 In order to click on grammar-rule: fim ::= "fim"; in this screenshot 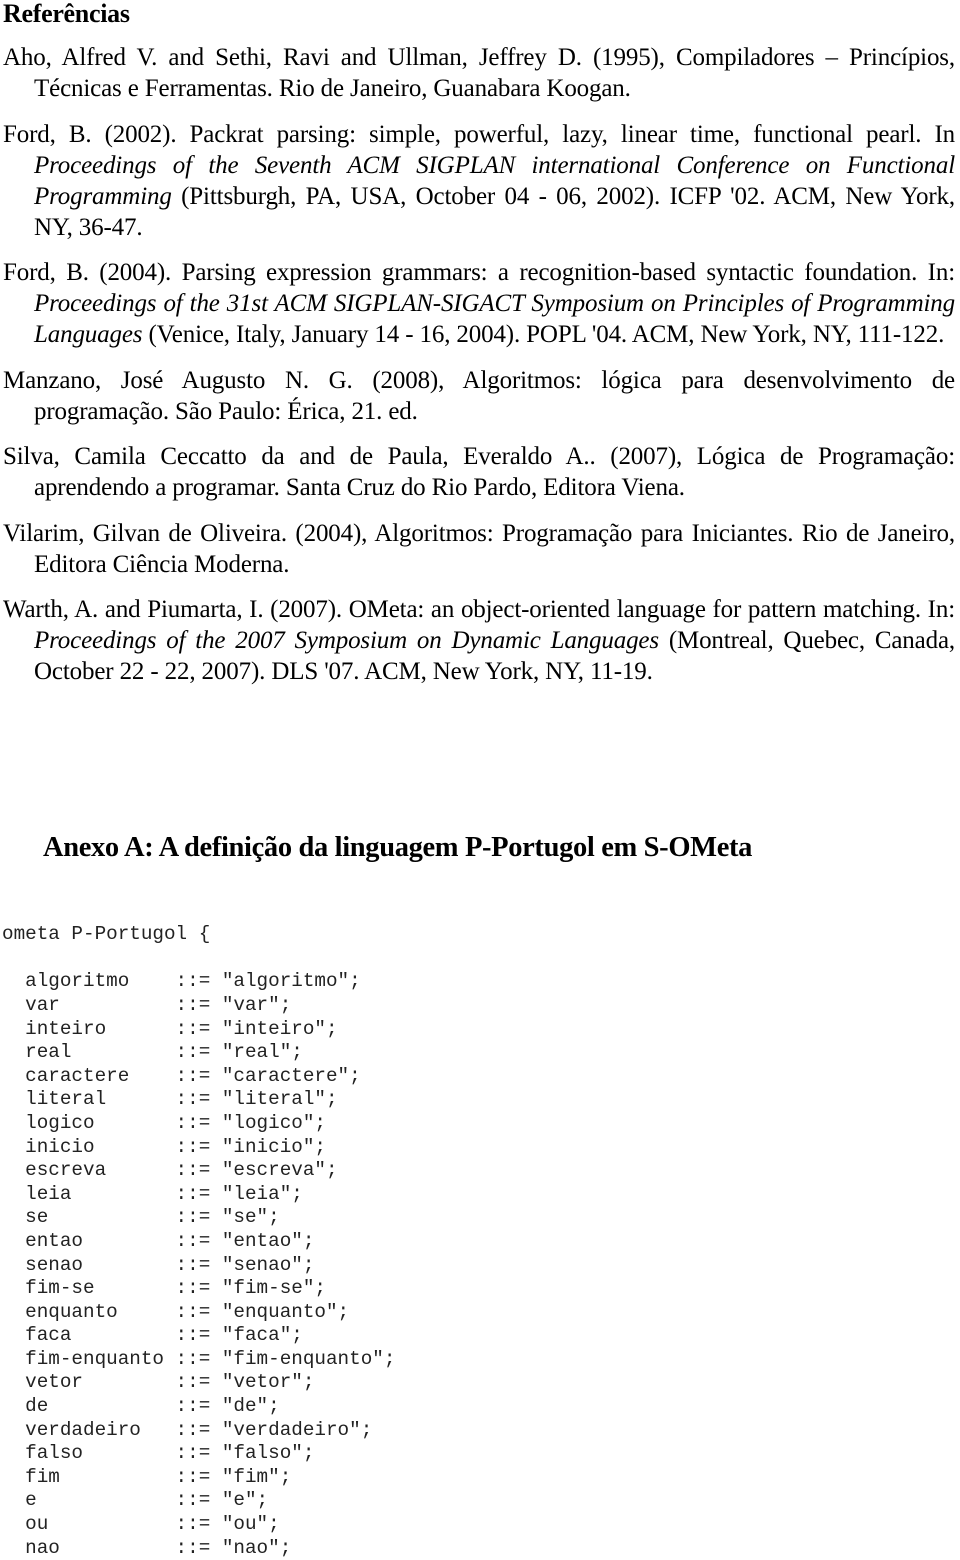, I will do `click(198, 1478)`.